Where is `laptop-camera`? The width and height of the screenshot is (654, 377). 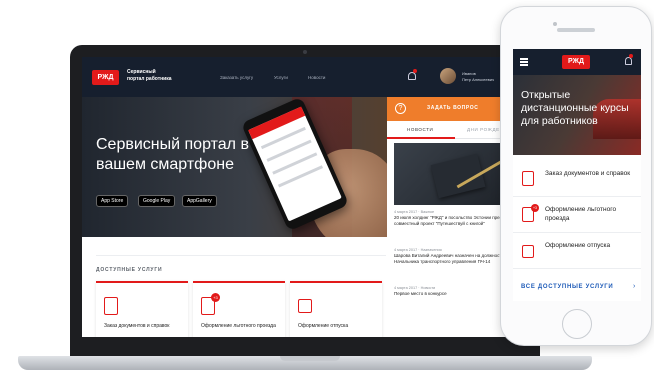
laptop-camera is located at coordinates (305, 52).